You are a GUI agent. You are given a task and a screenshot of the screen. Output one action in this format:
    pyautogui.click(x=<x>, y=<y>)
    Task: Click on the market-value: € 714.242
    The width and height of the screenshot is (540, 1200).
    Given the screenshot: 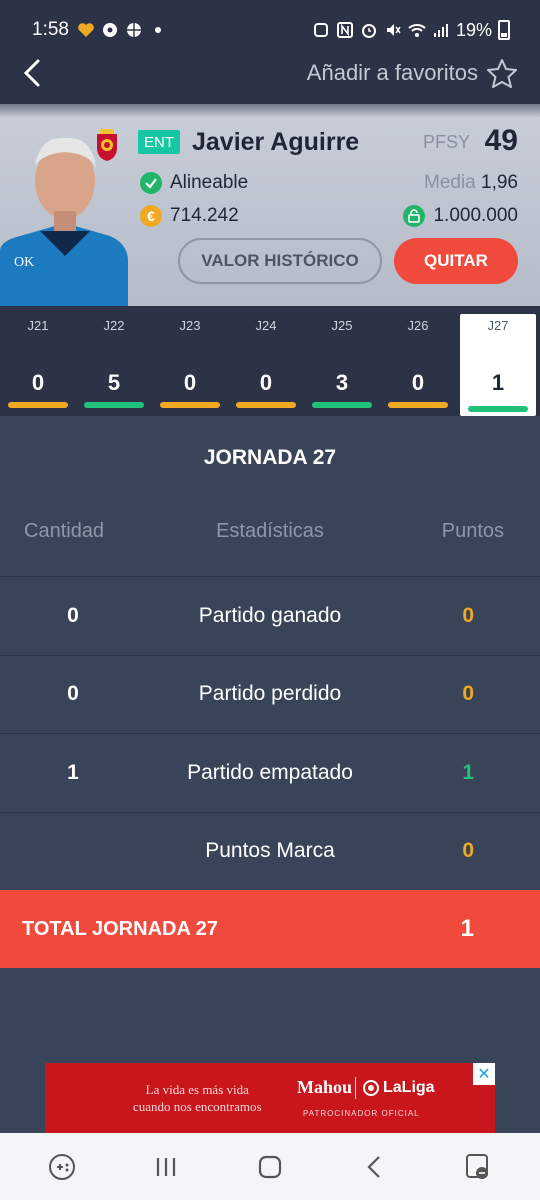 What is the action you would take?
    pyautogui.click(x=189, y=216)
    